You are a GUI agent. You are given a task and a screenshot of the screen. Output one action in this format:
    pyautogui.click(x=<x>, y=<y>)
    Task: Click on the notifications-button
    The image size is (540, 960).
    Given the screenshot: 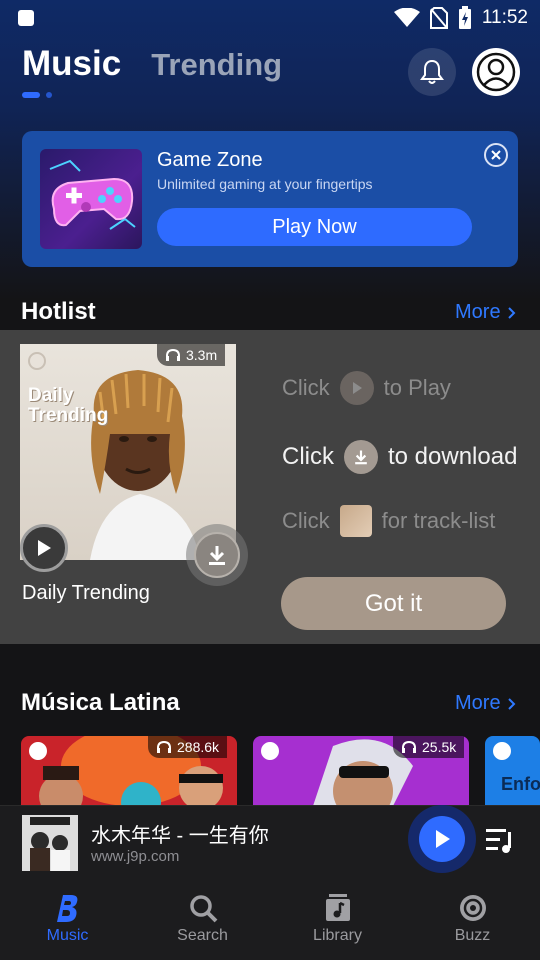 What is the action you would take?
    pyautogui.click(x=432, y=72)
    